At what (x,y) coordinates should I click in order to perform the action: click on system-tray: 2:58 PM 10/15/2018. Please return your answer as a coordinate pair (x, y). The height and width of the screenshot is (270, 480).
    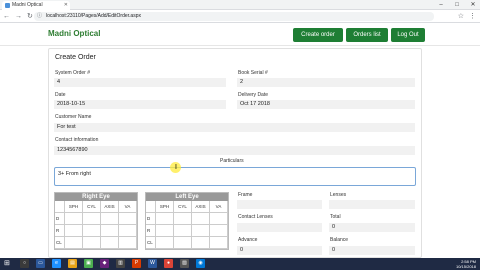
    Looking at the image, I should click on (466, 264).